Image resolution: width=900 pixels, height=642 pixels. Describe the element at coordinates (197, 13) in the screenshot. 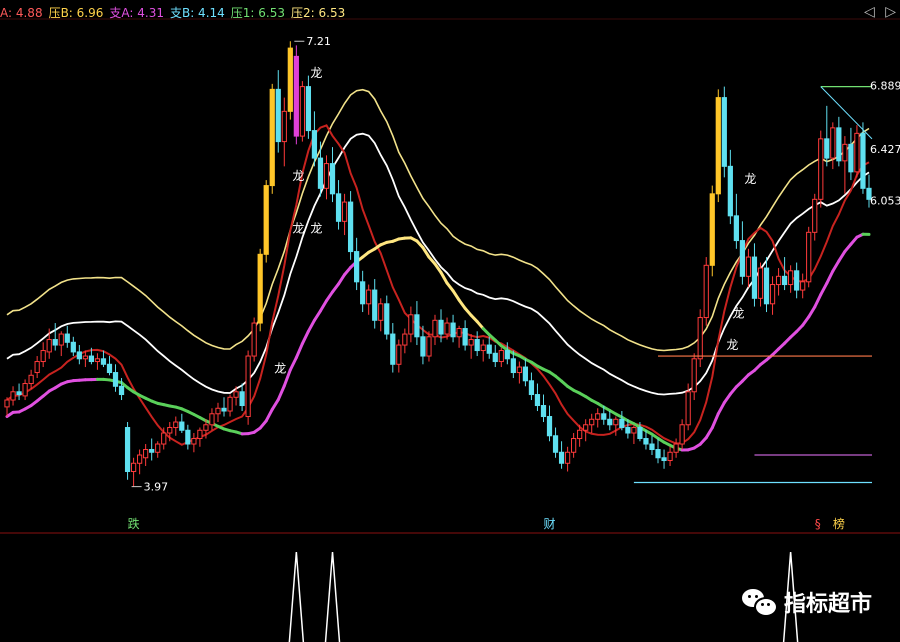

I see `legend-item: 支B: 4.14` at that location.